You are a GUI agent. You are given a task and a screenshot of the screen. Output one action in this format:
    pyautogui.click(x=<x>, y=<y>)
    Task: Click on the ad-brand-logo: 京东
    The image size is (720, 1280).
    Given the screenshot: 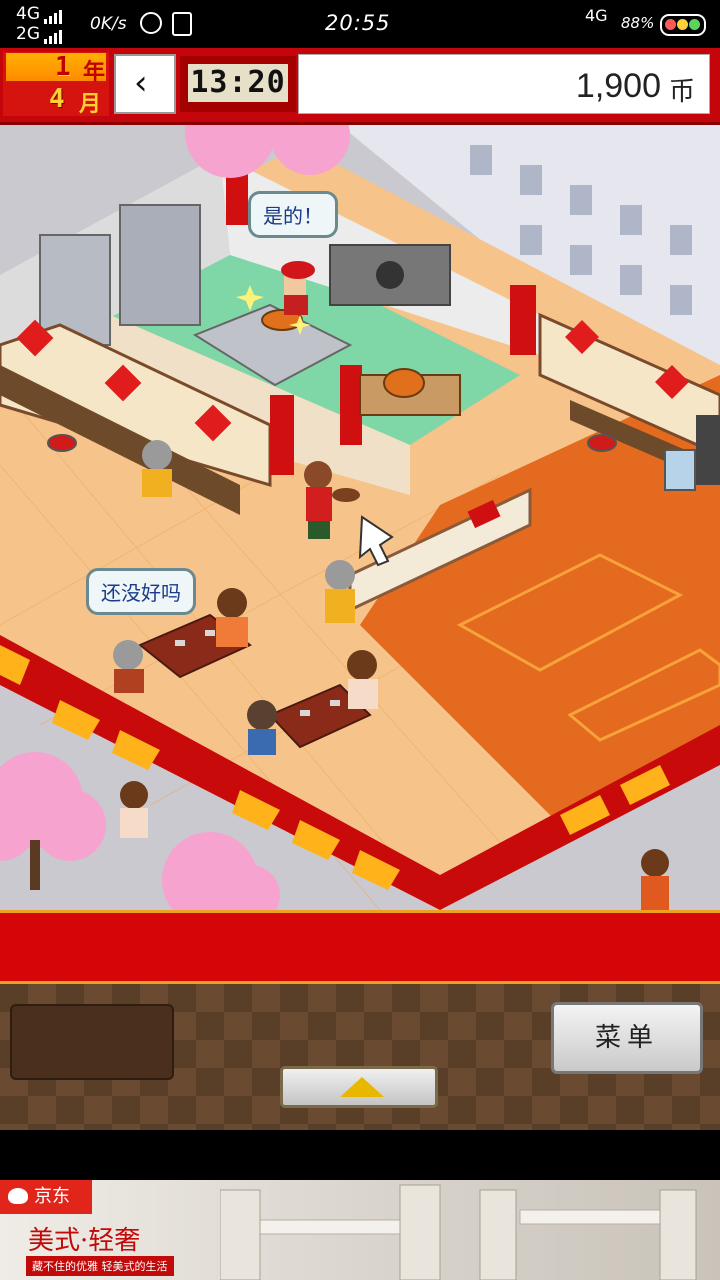 What is the action you would take?
    pyautogui.click(x=46, y=1197)
    